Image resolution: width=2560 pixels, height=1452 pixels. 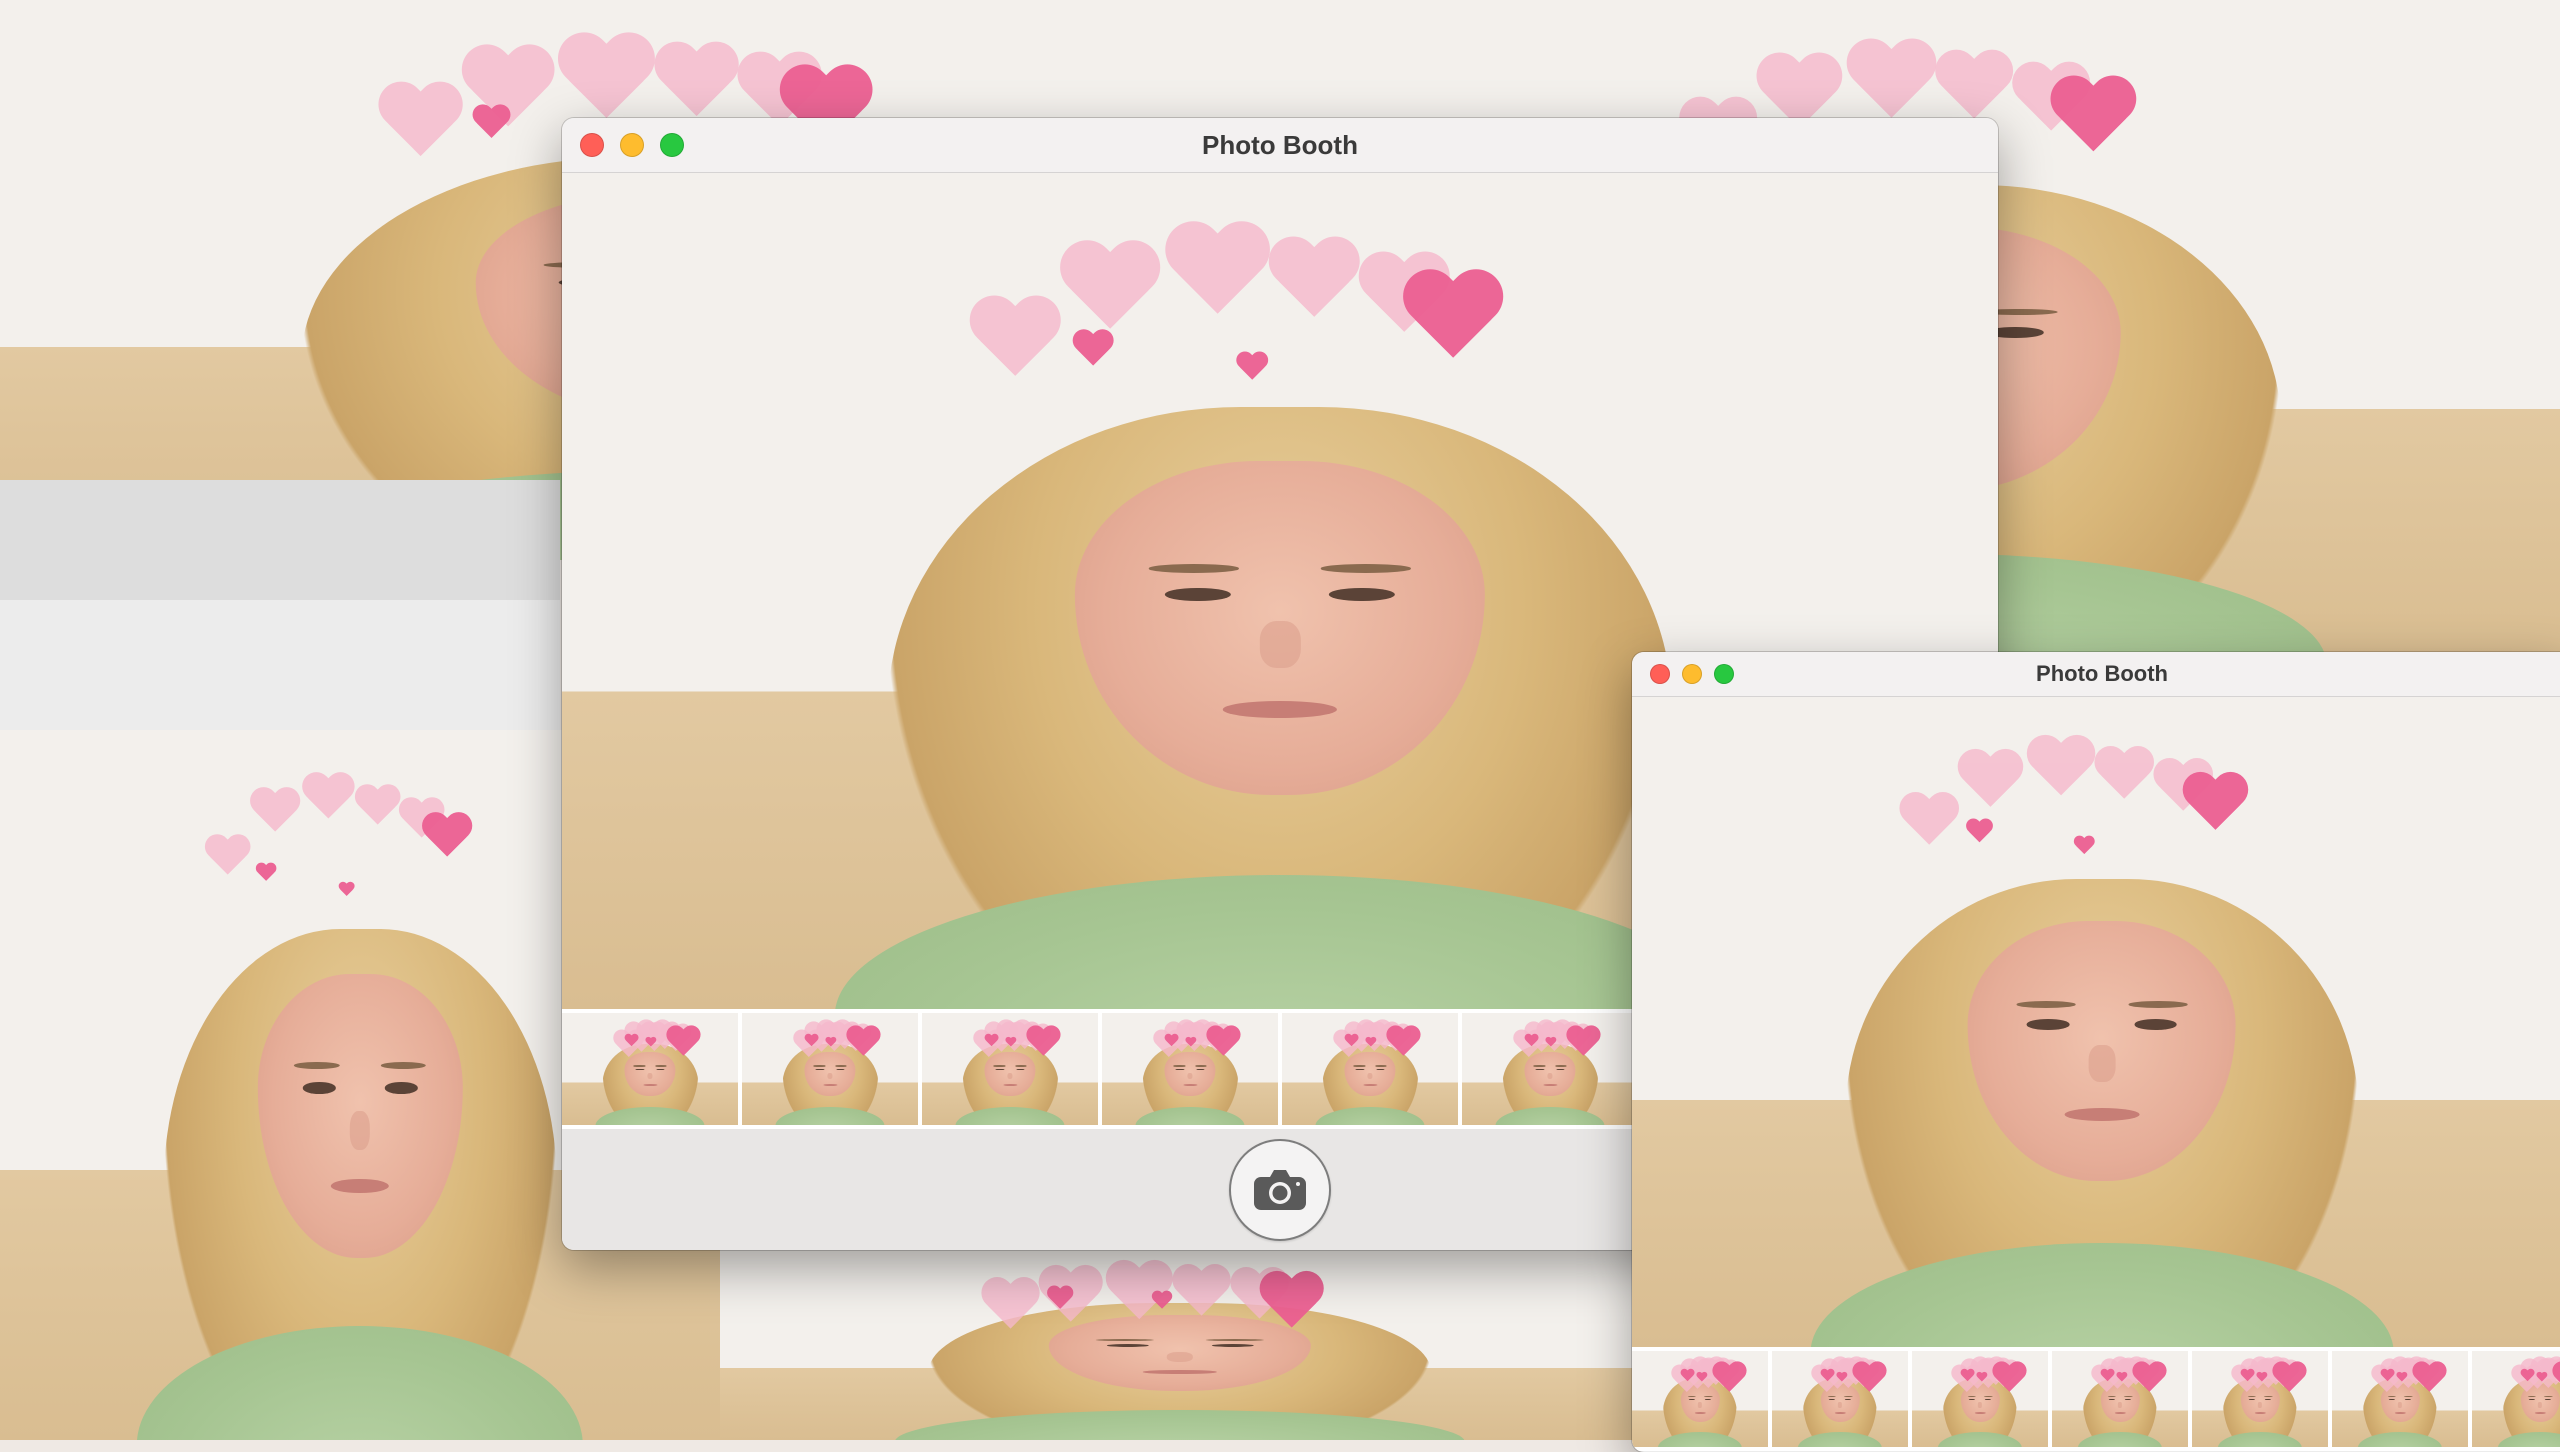 I want to click on take-photo-button, so click(x=1280, y=1190).